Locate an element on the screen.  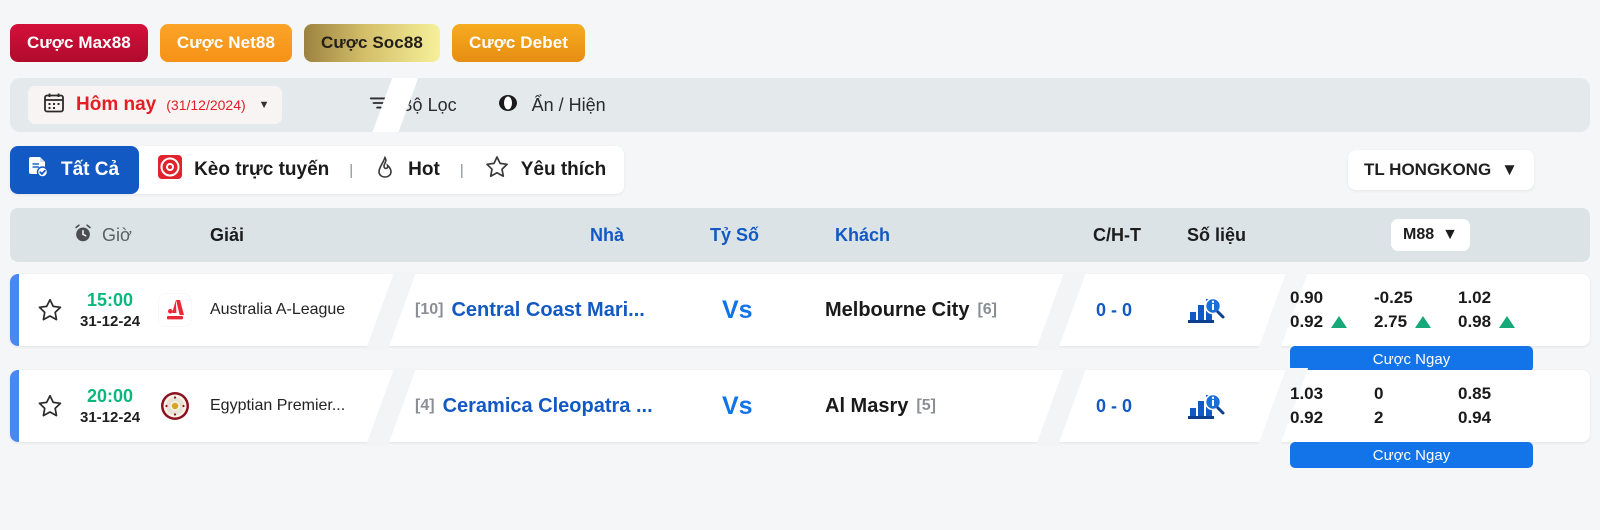
region-label: TL HONGKONG is located at coordinates (1427, 169).